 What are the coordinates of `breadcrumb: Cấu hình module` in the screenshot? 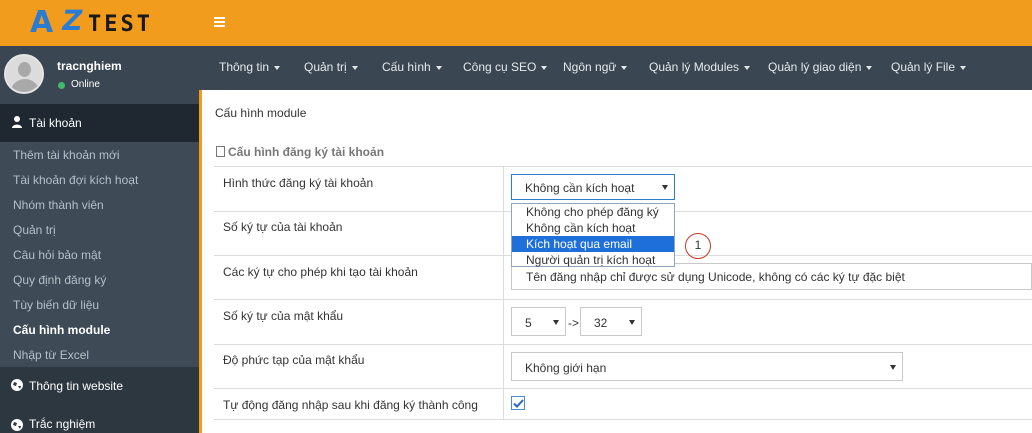 It's located at (261, 113).